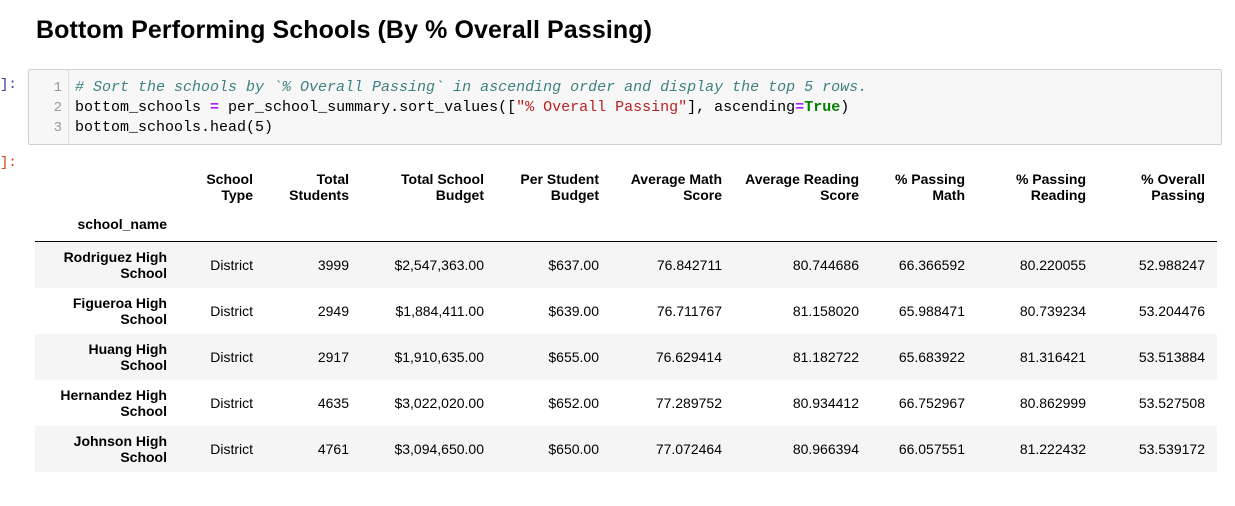  What do you see at coordinates (1171, 310) in the screenshot?
I see `table-cell: 53.204476` at bounding box center [1171, 310].